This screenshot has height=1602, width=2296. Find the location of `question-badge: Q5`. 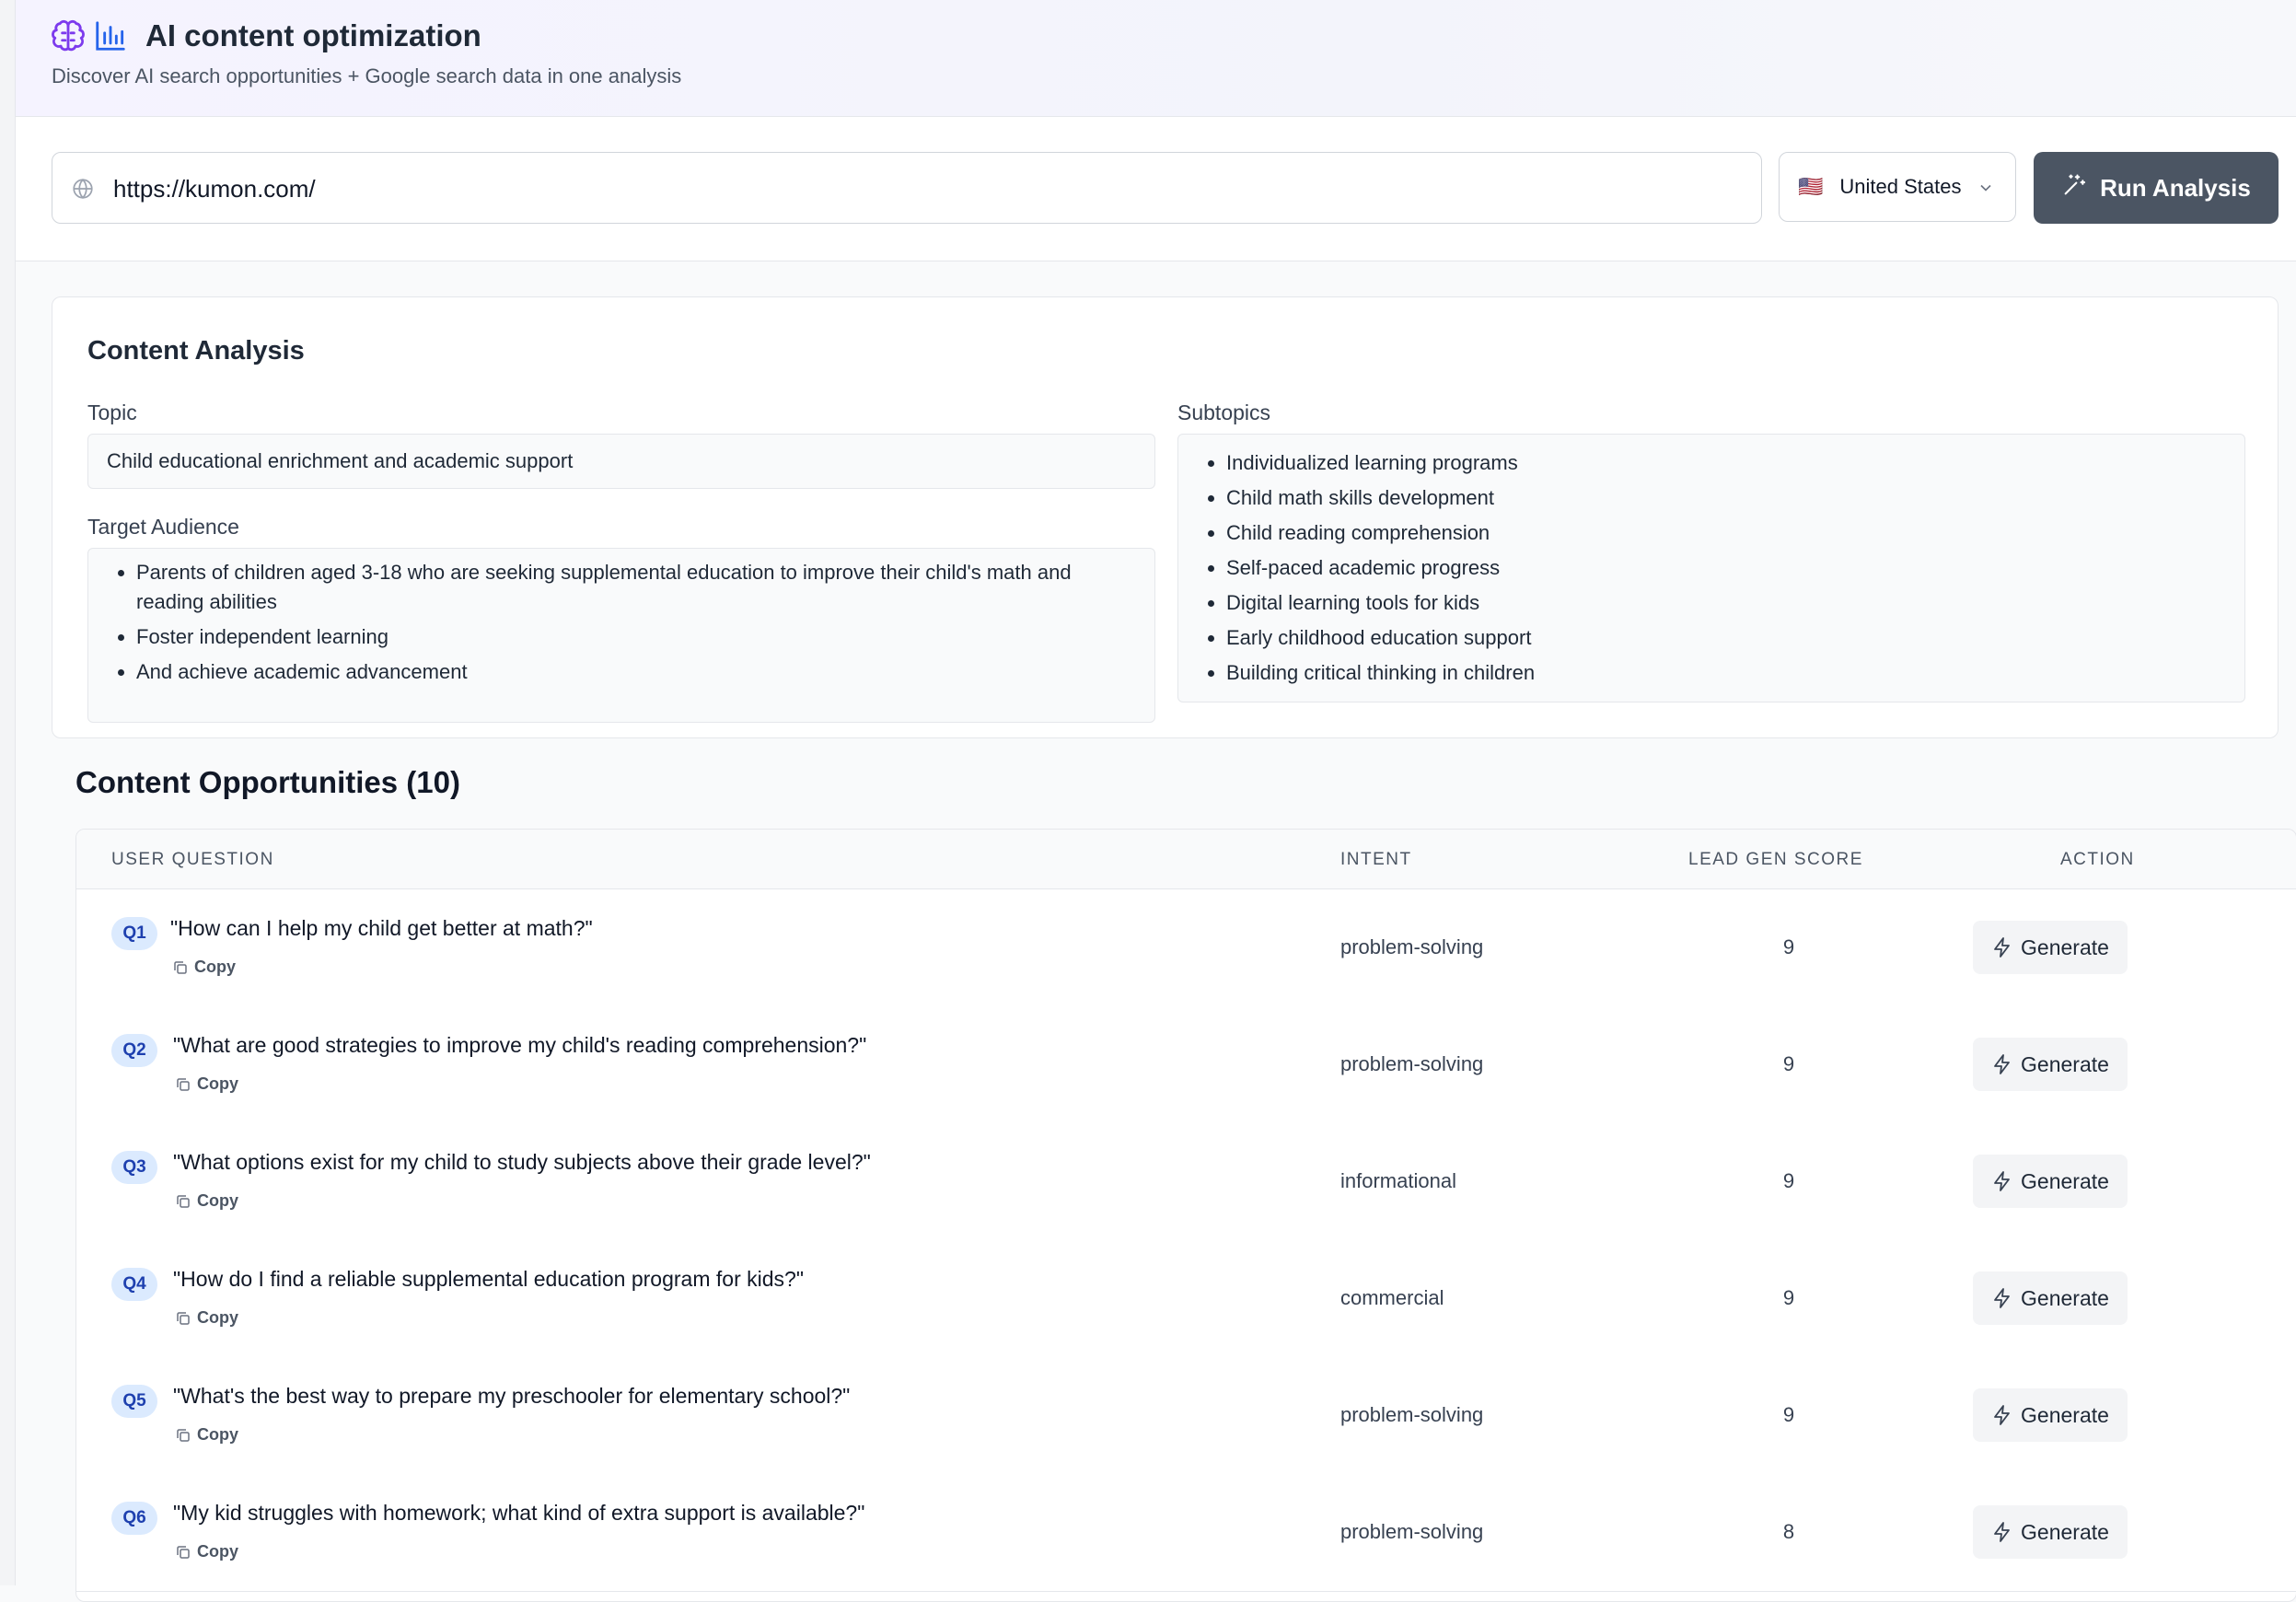

question-badge: Q5 is located at coordinates (134, 1401).